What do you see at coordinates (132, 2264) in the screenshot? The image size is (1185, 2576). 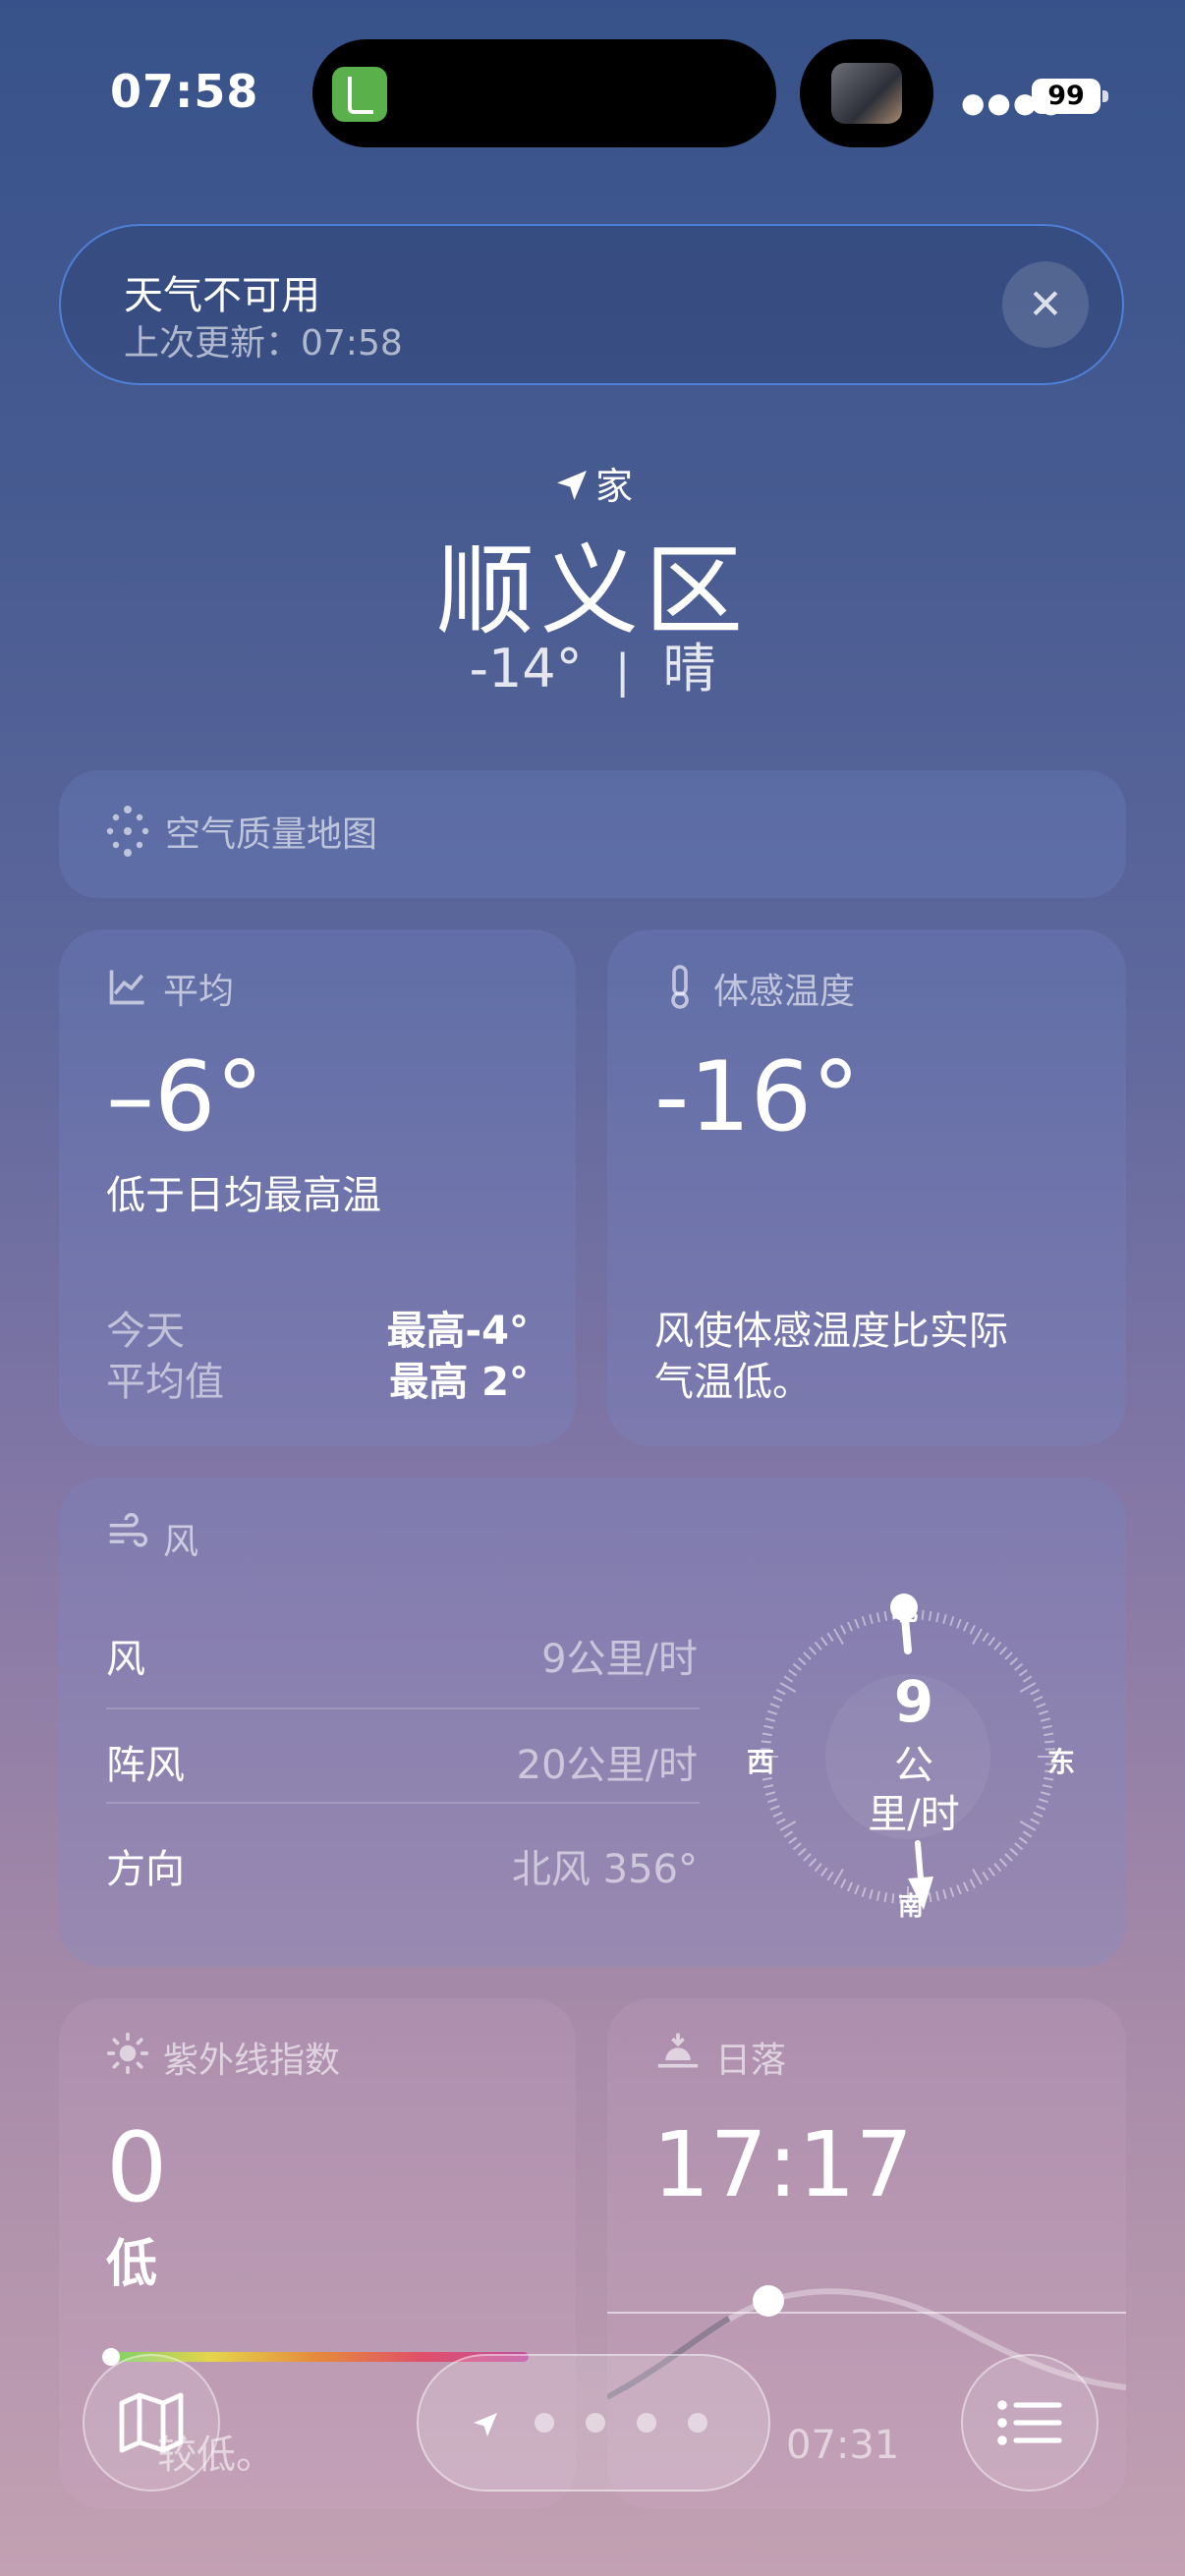 I see `uv-level: 低` at bounding box center [132, 2264].